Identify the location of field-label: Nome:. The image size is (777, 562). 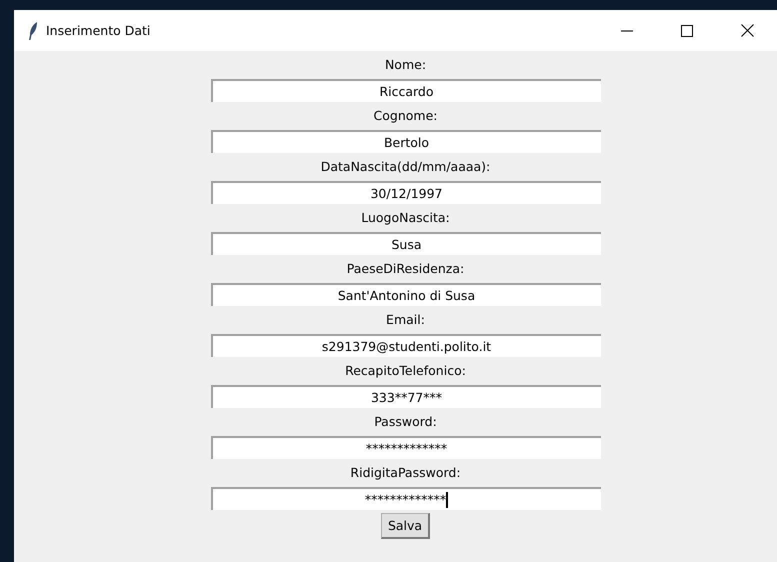
(405, 65).